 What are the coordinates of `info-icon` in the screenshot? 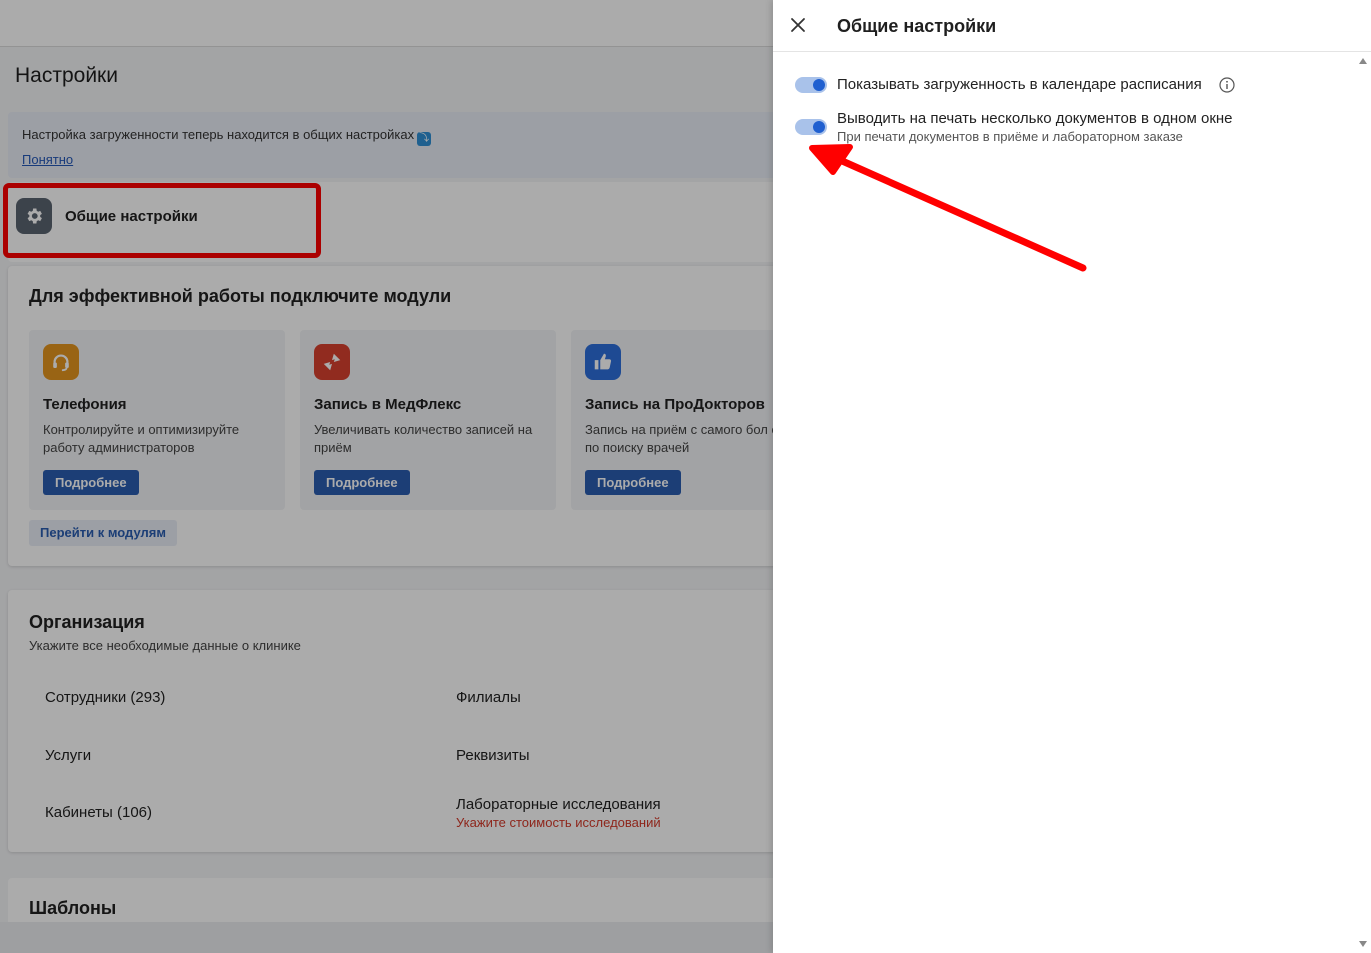 It's located at (1227, 85).